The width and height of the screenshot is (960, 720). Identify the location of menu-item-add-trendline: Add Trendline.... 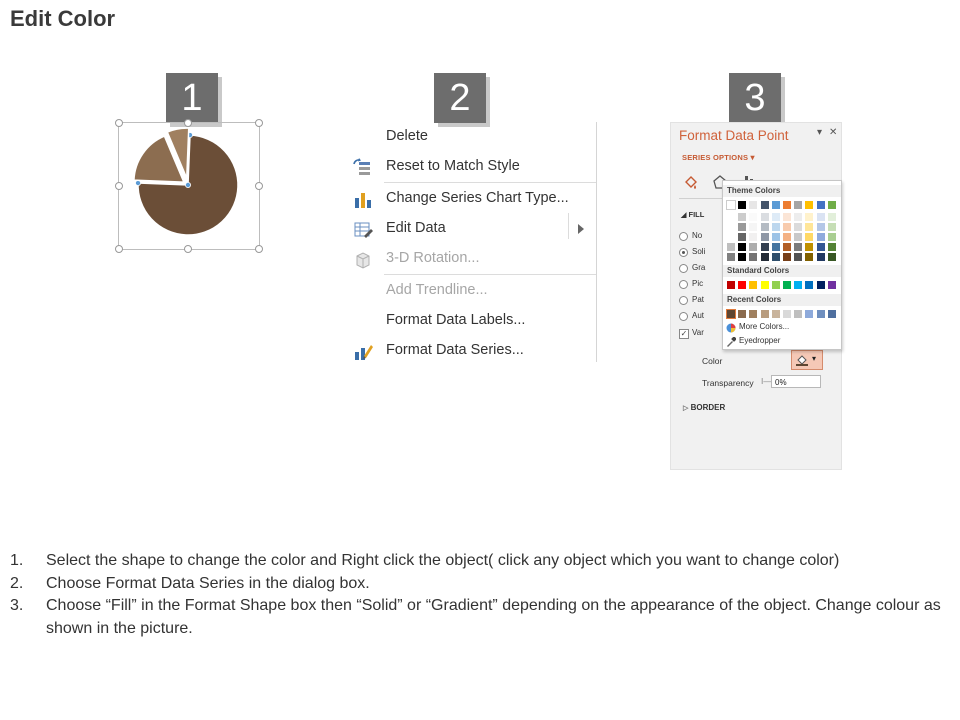
(472, 291).